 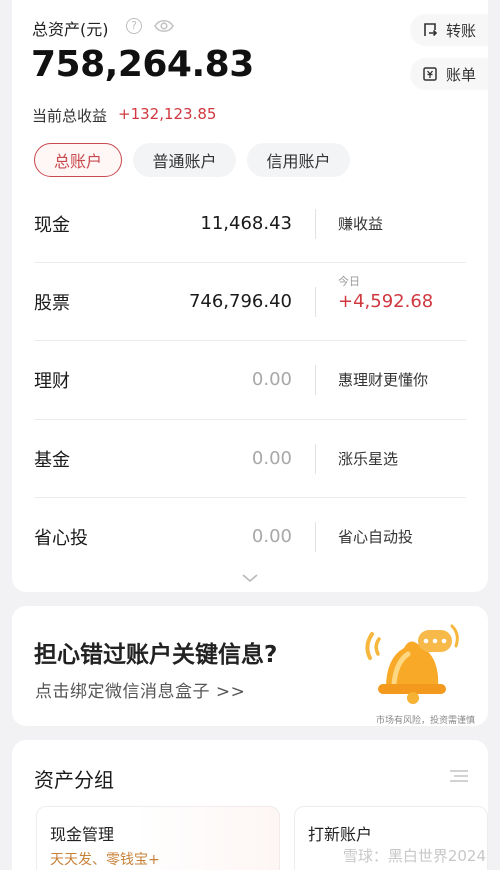 What do you see at coordinates (426, 721) in the screenshot?
I see `risk-disclaimer: 市场有风险，投资需谨慎` at bounding box center [426, 721].